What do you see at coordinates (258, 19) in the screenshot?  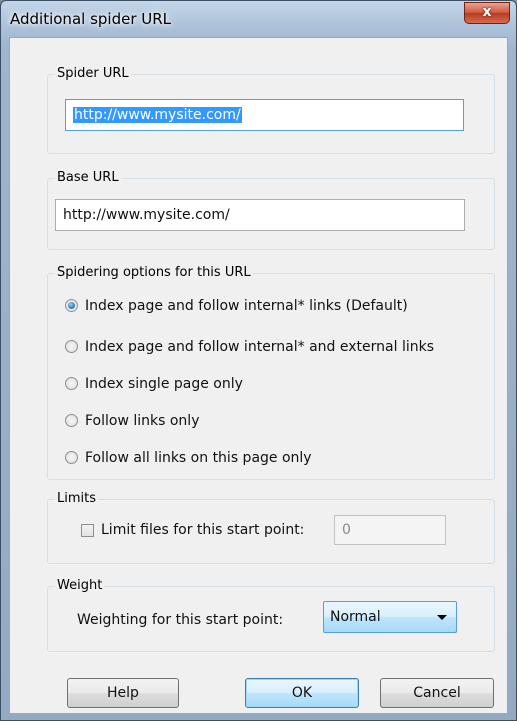 I see `title-bar: Additional spider URL x` at bounding box center [258, 19].